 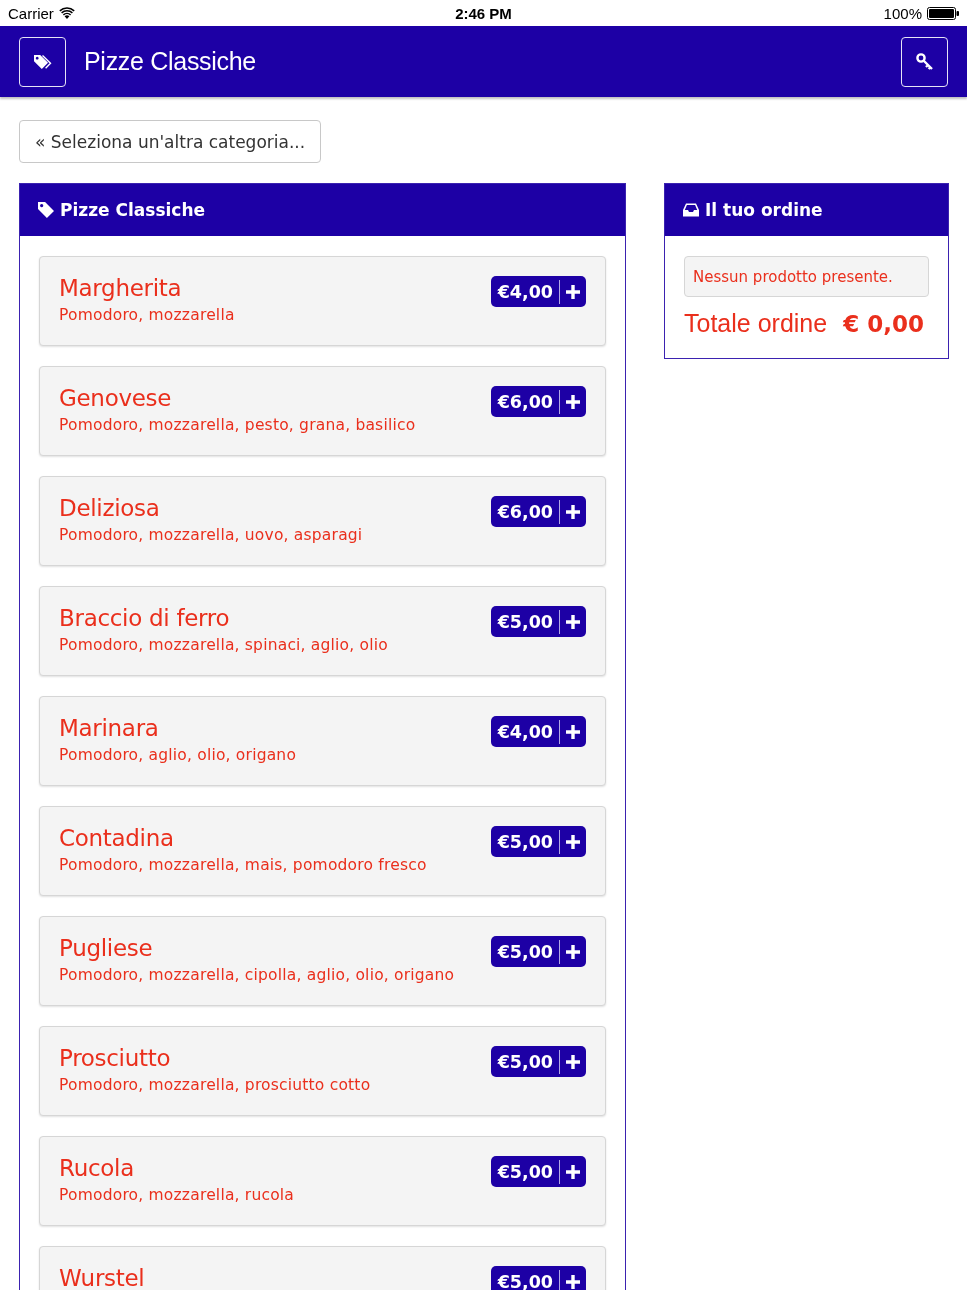 I want to click on product-name: Marinara, so click(x=109, y=728).